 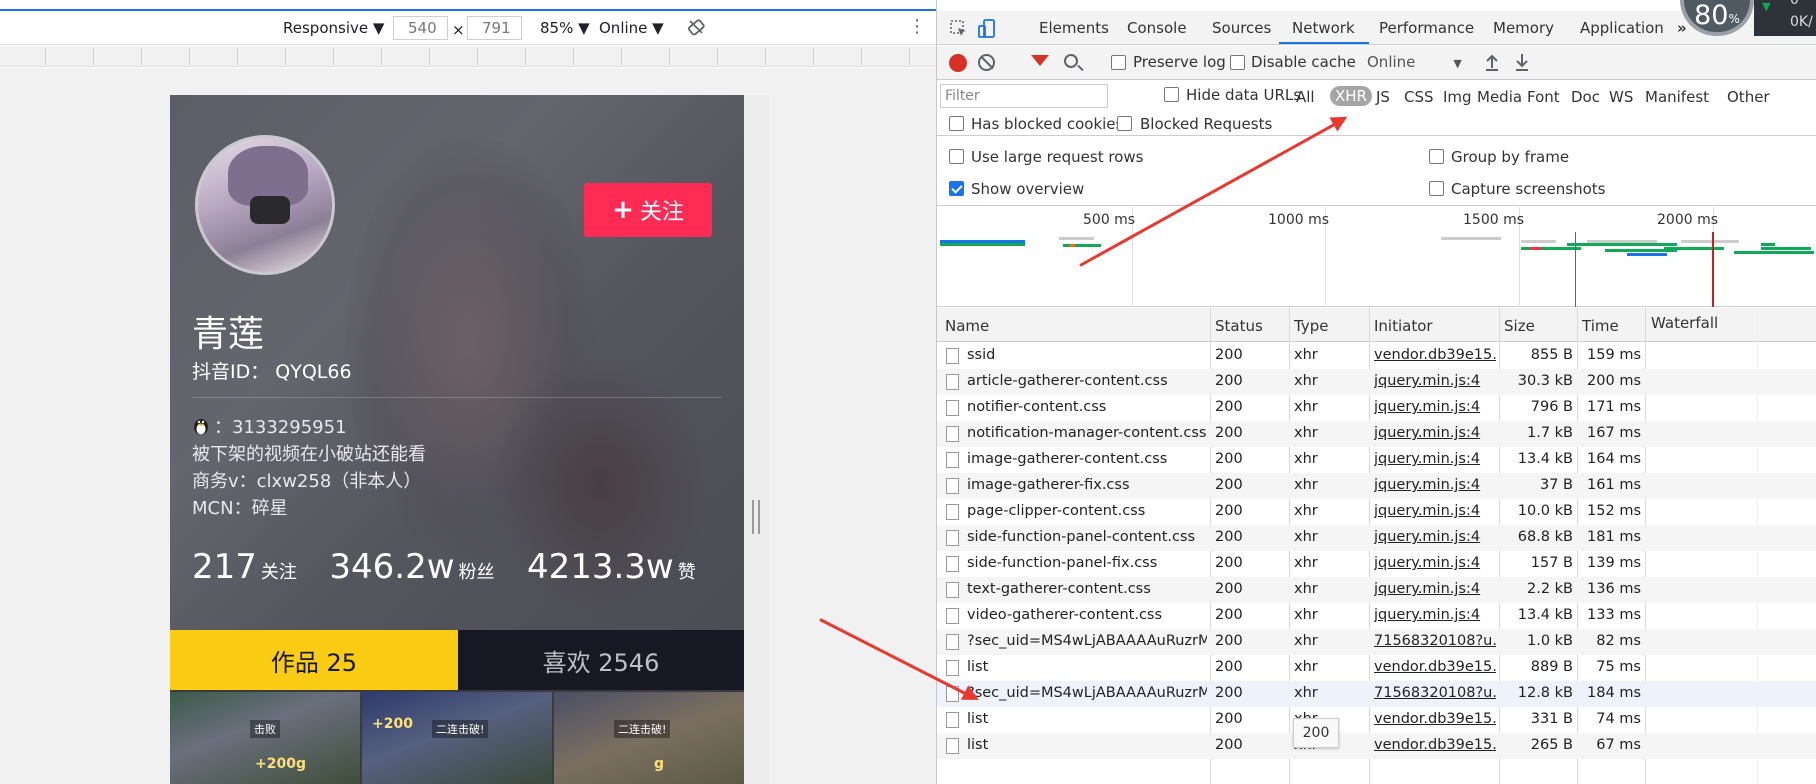 I want to click on type-filter-js: JS, so click(x=1383, y=97).